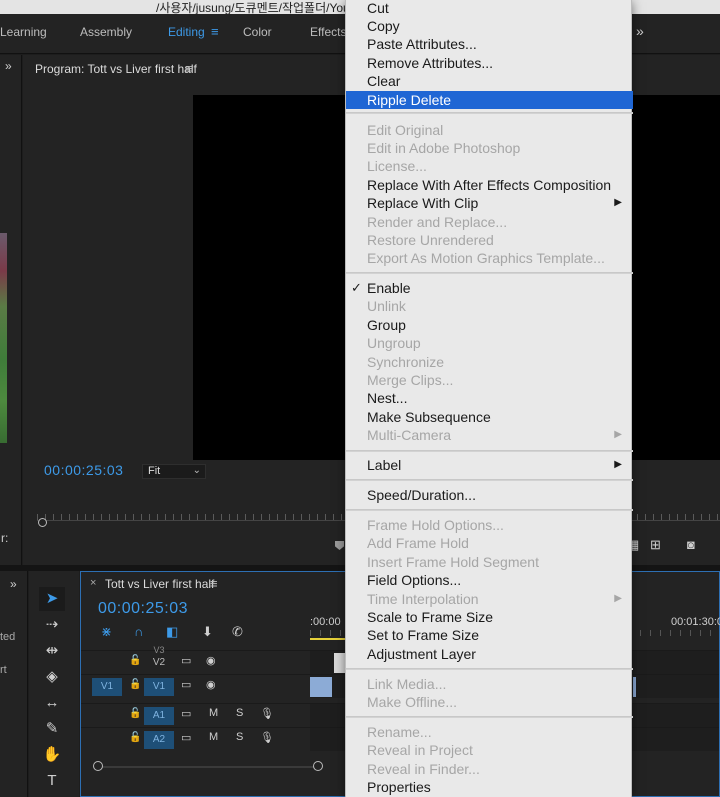 The width and height of the screenshot is (720, 797). What do you see at coordinates (257, 32) in the screenshot?
I see `workspace-tab-color: Color` at bounding box center [257, 32].